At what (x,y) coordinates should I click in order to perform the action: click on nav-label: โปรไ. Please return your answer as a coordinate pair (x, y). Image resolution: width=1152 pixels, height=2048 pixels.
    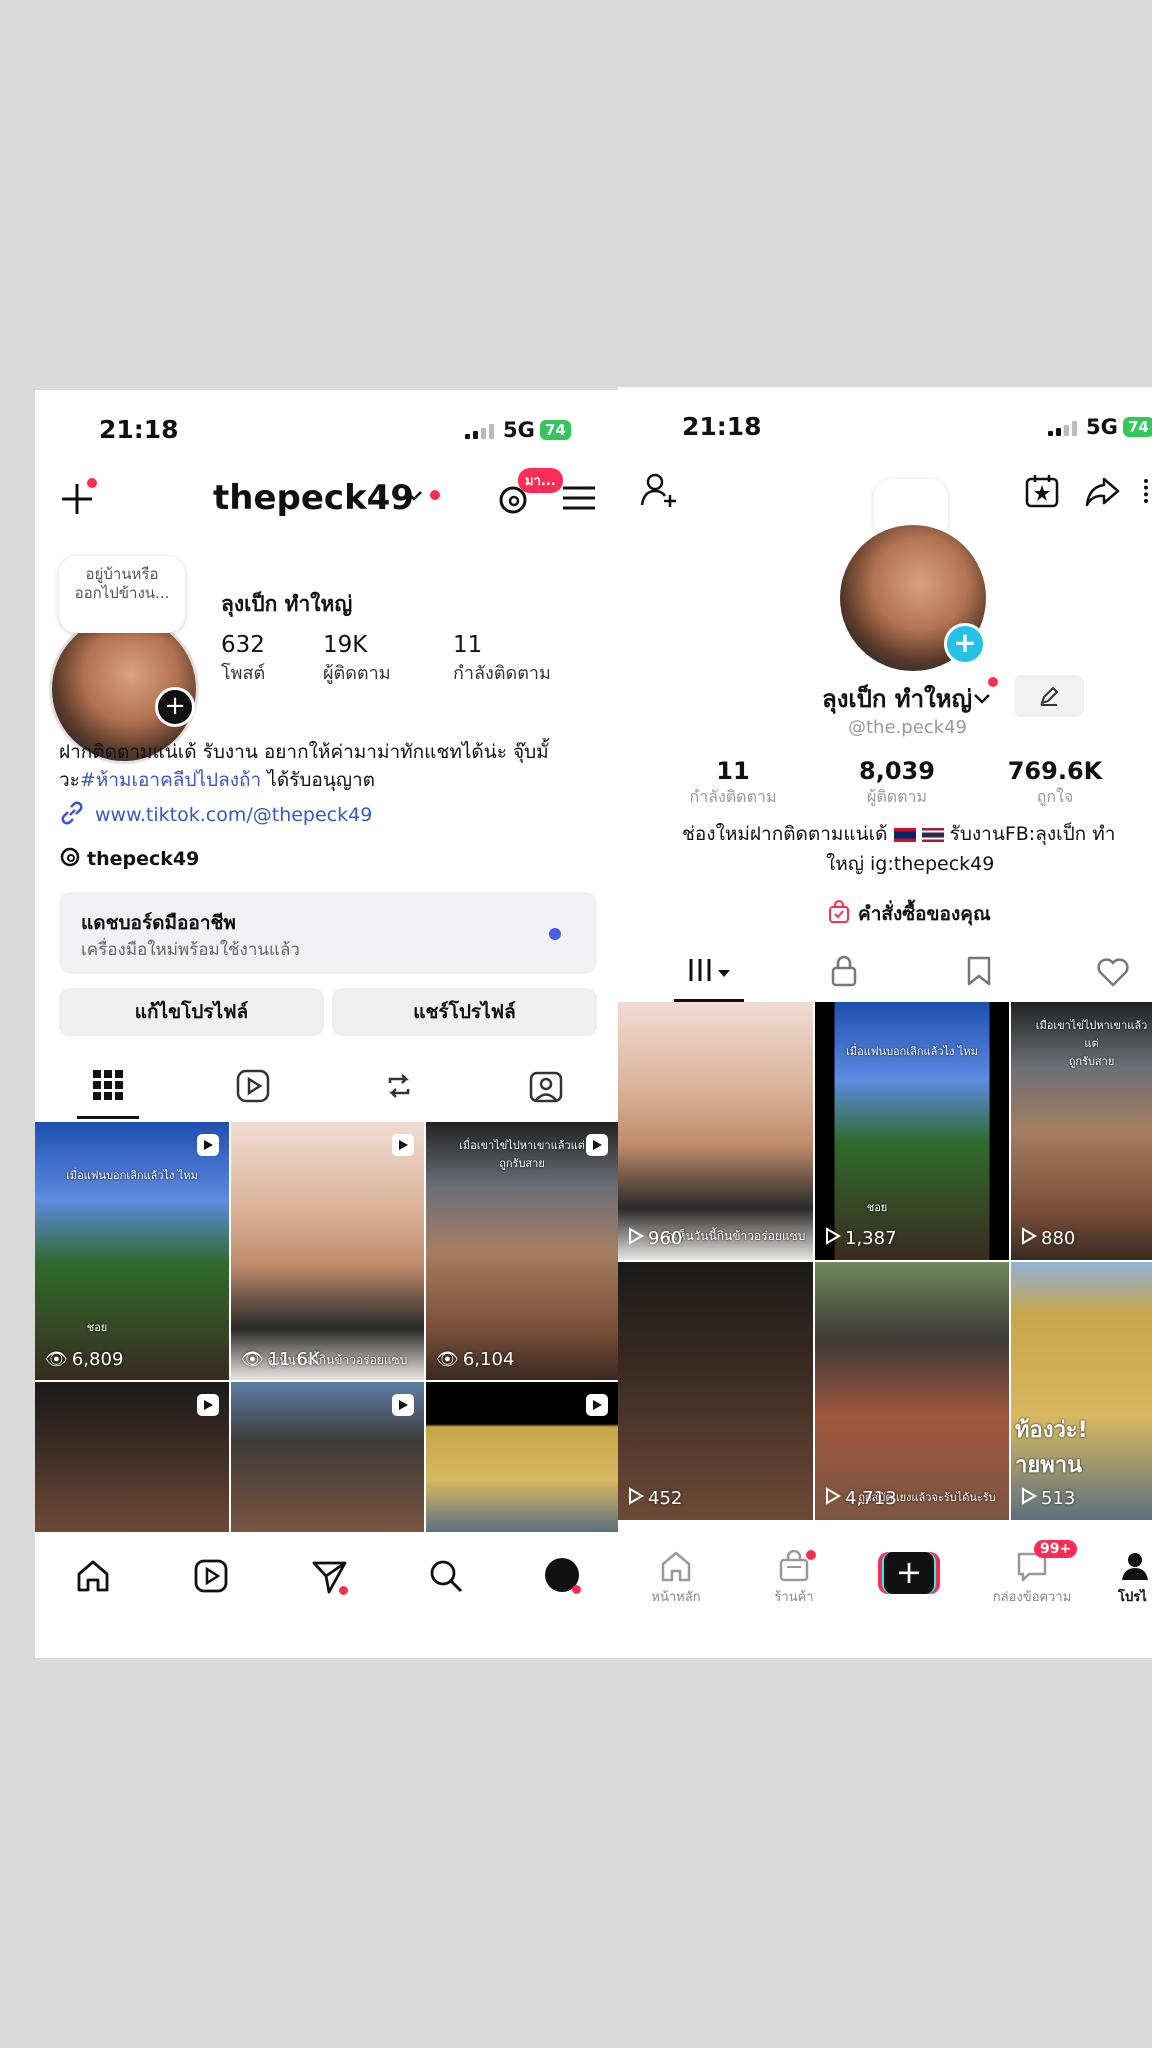
    Looking at the image, I should click on (1132, 1597).